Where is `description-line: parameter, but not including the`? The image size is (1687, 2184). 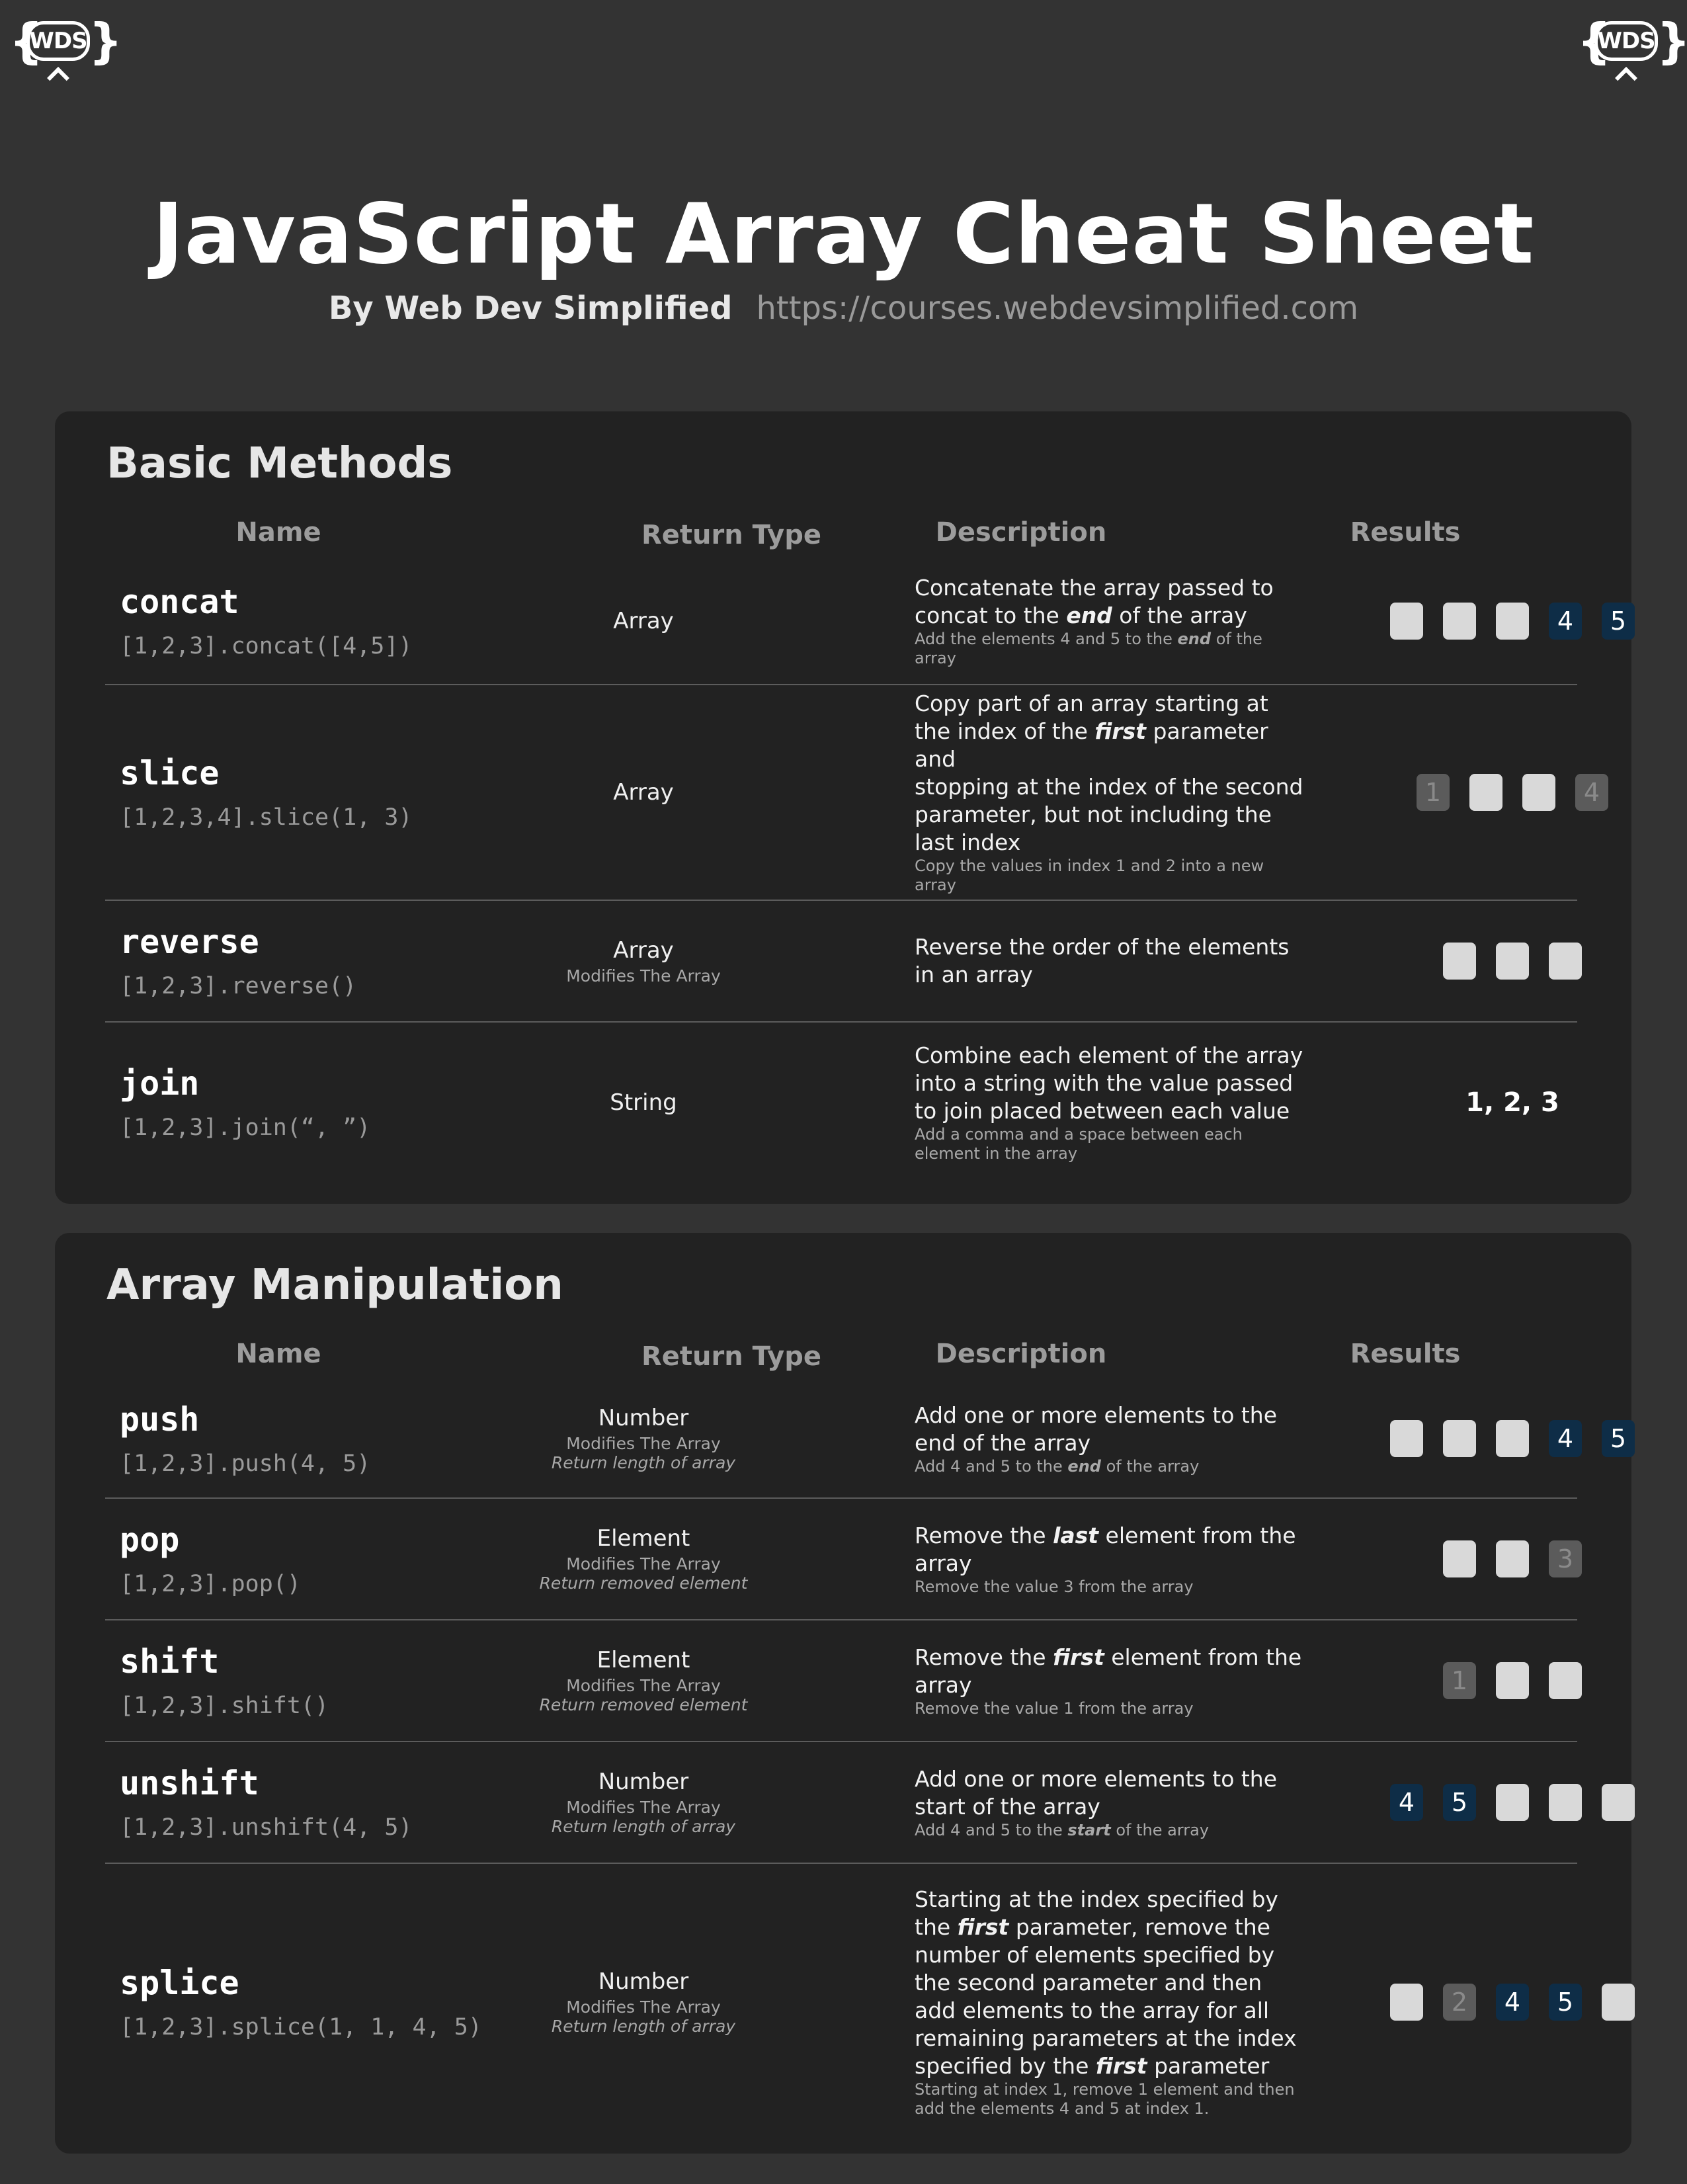
description-line: parameter, but not including the is located at coordinates (1093, 814).